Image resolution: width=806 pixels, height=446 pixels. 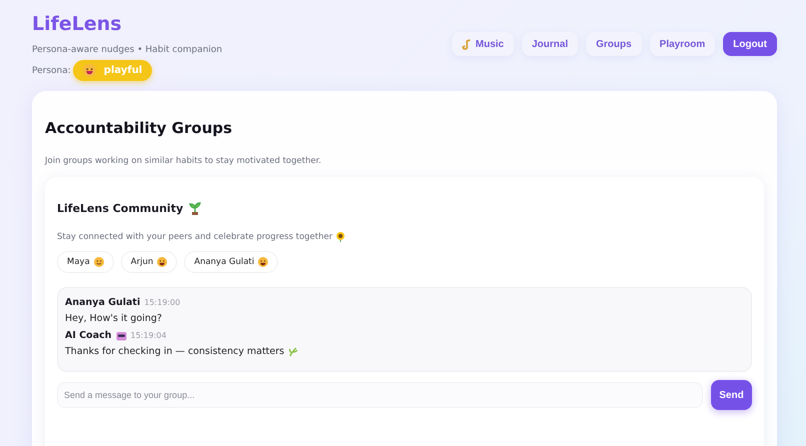 What do you see at coordinates (148, 335) in the screenshot?
I see `message-time: 15:19:04` at bounding box center [148, 335].